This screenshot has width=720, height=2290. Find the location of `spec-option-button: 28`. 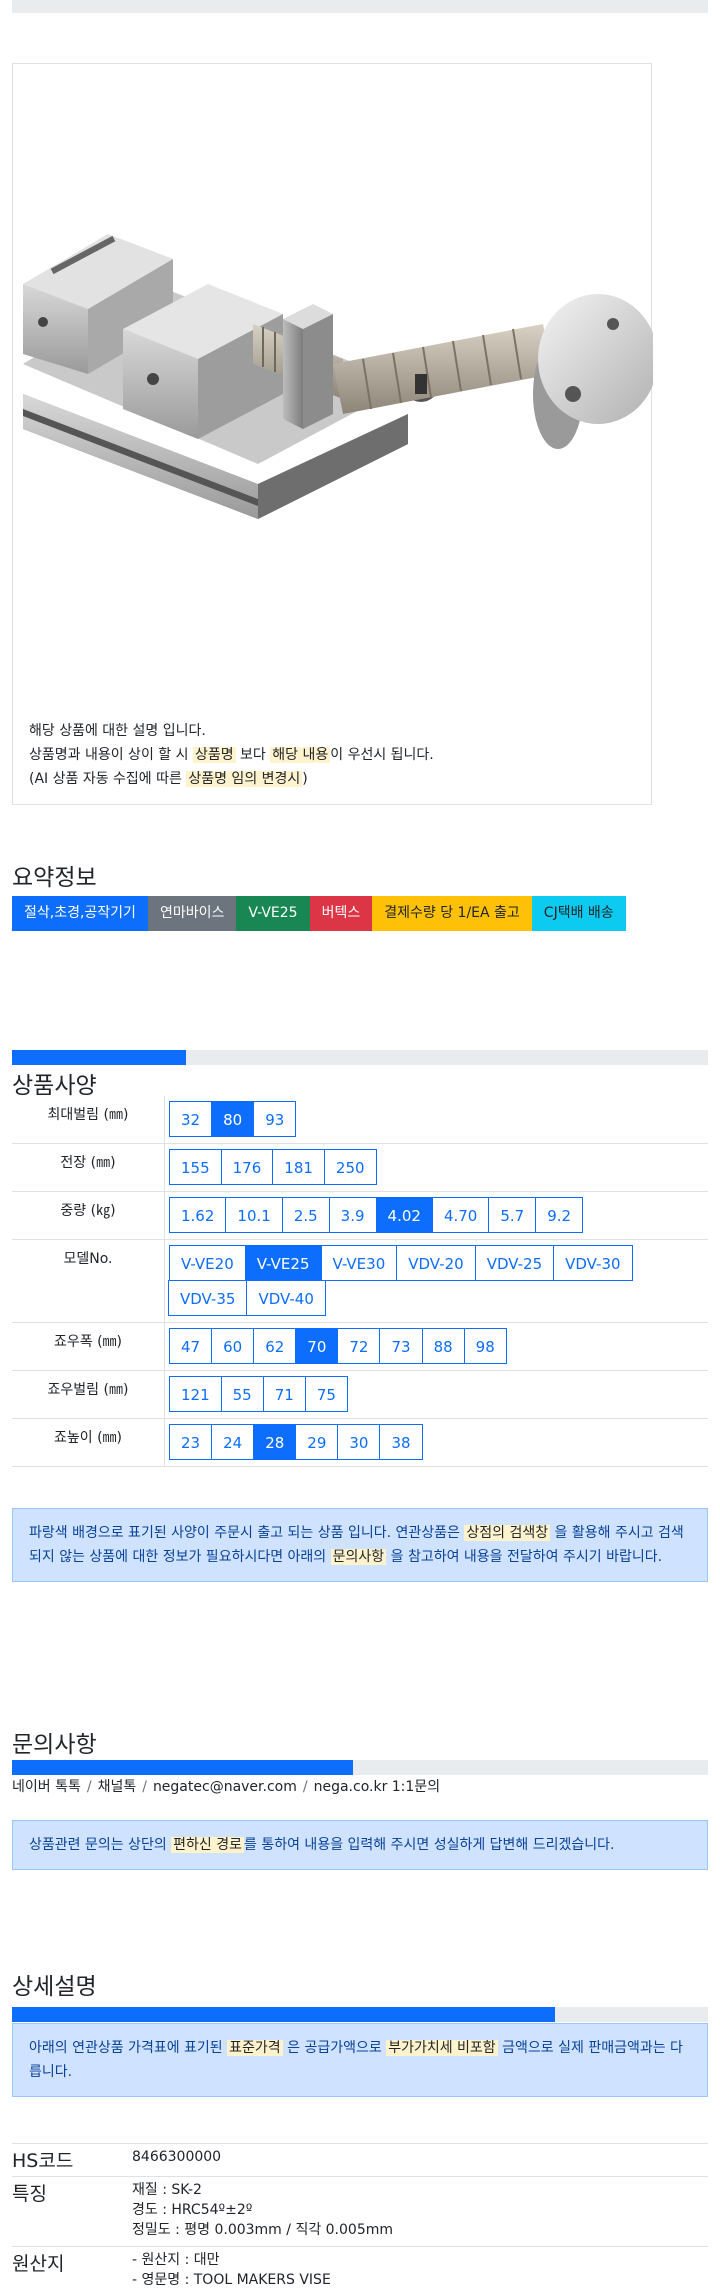

spec-option-button: 28 is located at coordinates (275, 1442).